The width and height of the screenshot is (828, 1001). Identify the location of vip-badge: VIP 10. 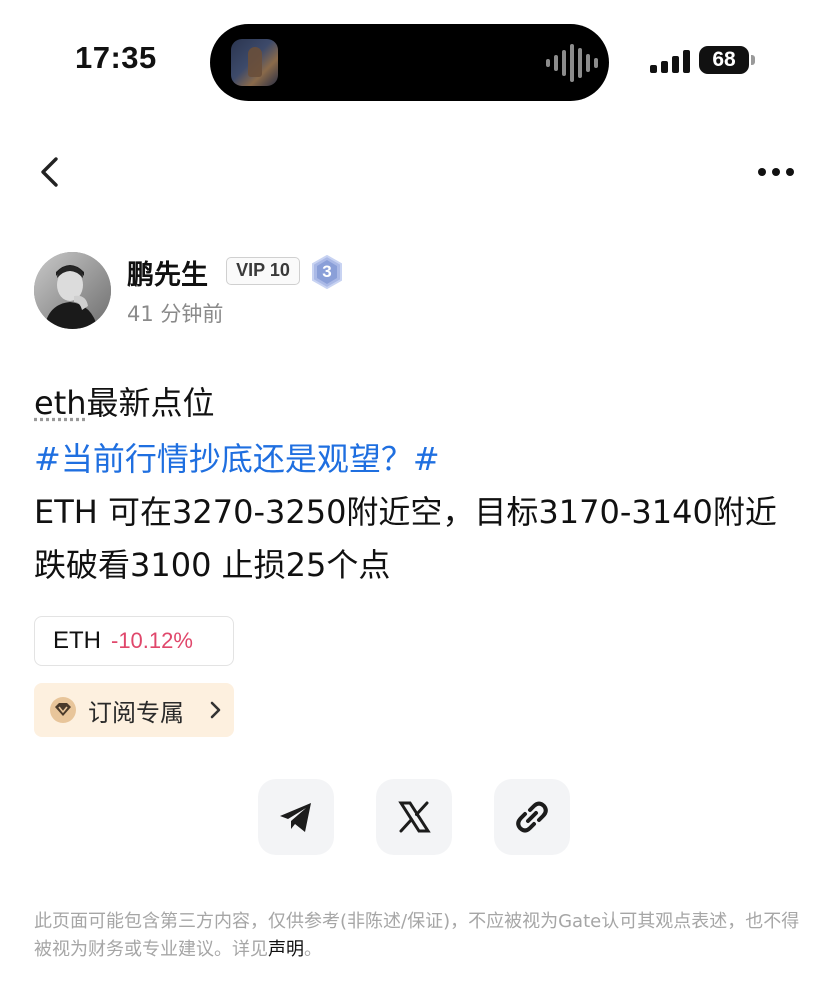
(263, 271).